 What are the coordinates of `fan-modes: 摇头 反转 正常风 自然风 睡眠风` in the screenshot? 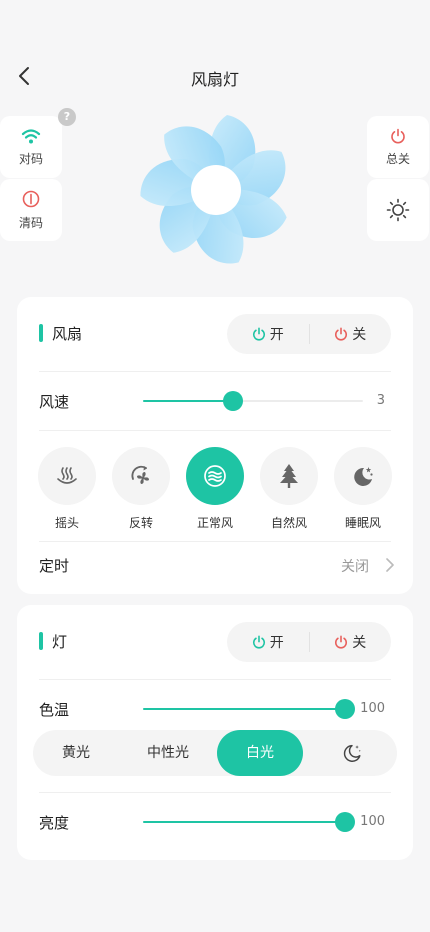 It's located at (215, 489).